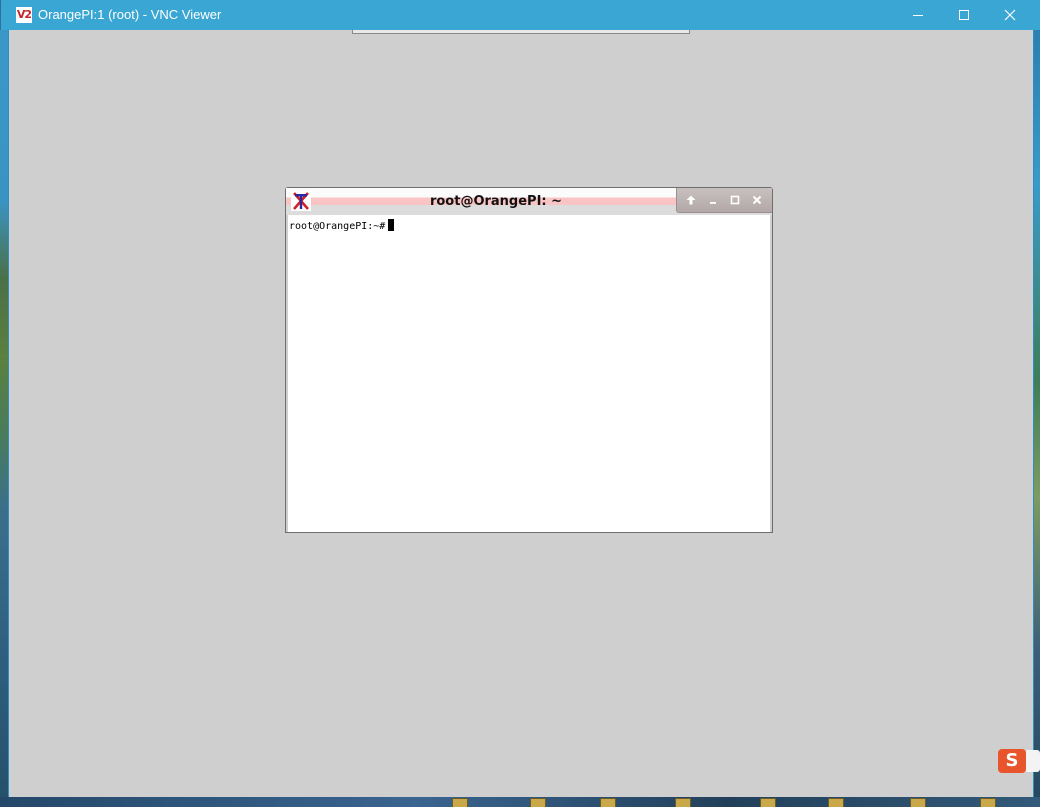 This screenshot has height=807, width=1040. What do you see at coordinates (496, 201) in the screenshot?
I see `xterm-title: root@OrangePI: ~` at bounding box center [496, 201].